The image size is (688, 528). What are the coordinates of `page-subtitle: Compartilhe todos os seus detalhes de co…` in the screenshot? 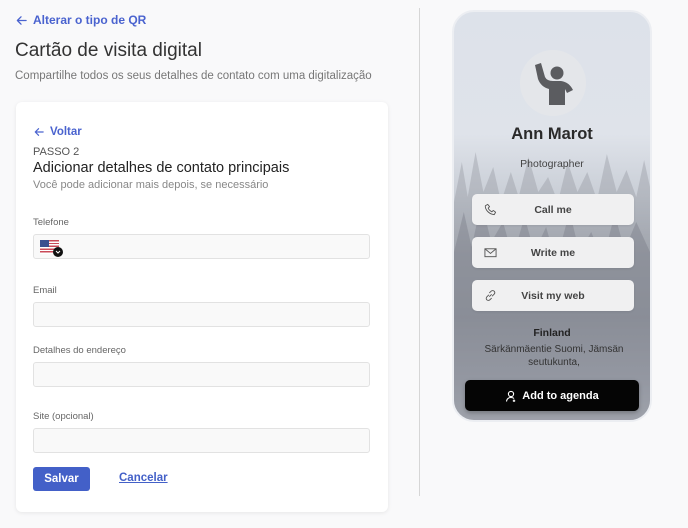 It's located at (193, 76).